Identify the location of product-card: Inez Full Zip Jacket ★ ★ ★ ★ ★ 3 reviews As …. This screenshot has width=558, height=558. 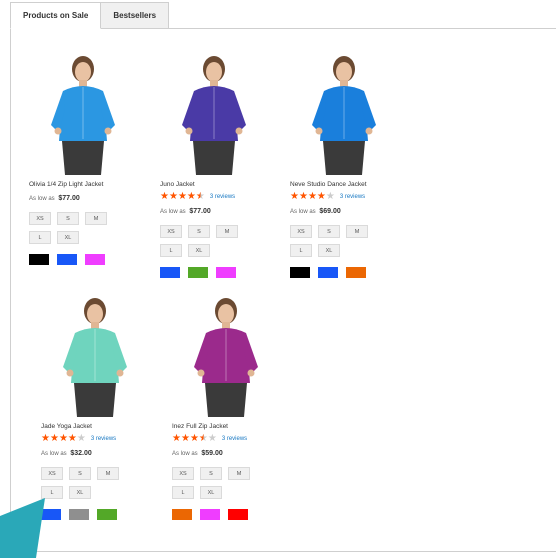
(237, 407).